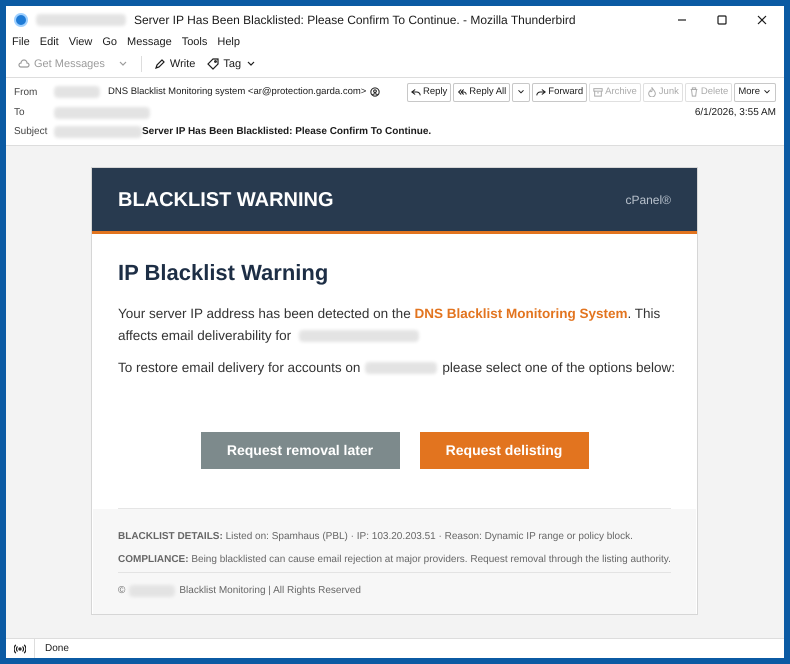  I want to click on window-title: Server IP Has Been Blacklisted: Please Confirm To Continue. - Mozilla Thunderbird, so click(355, 20).